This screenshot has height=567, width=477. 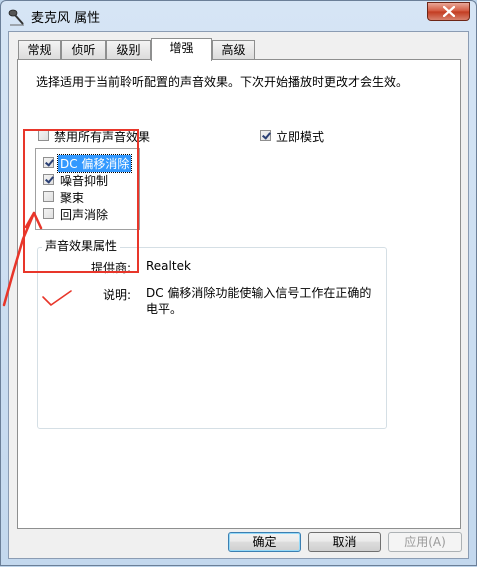 I want to click on close-icon, so click(x=448, y=11).